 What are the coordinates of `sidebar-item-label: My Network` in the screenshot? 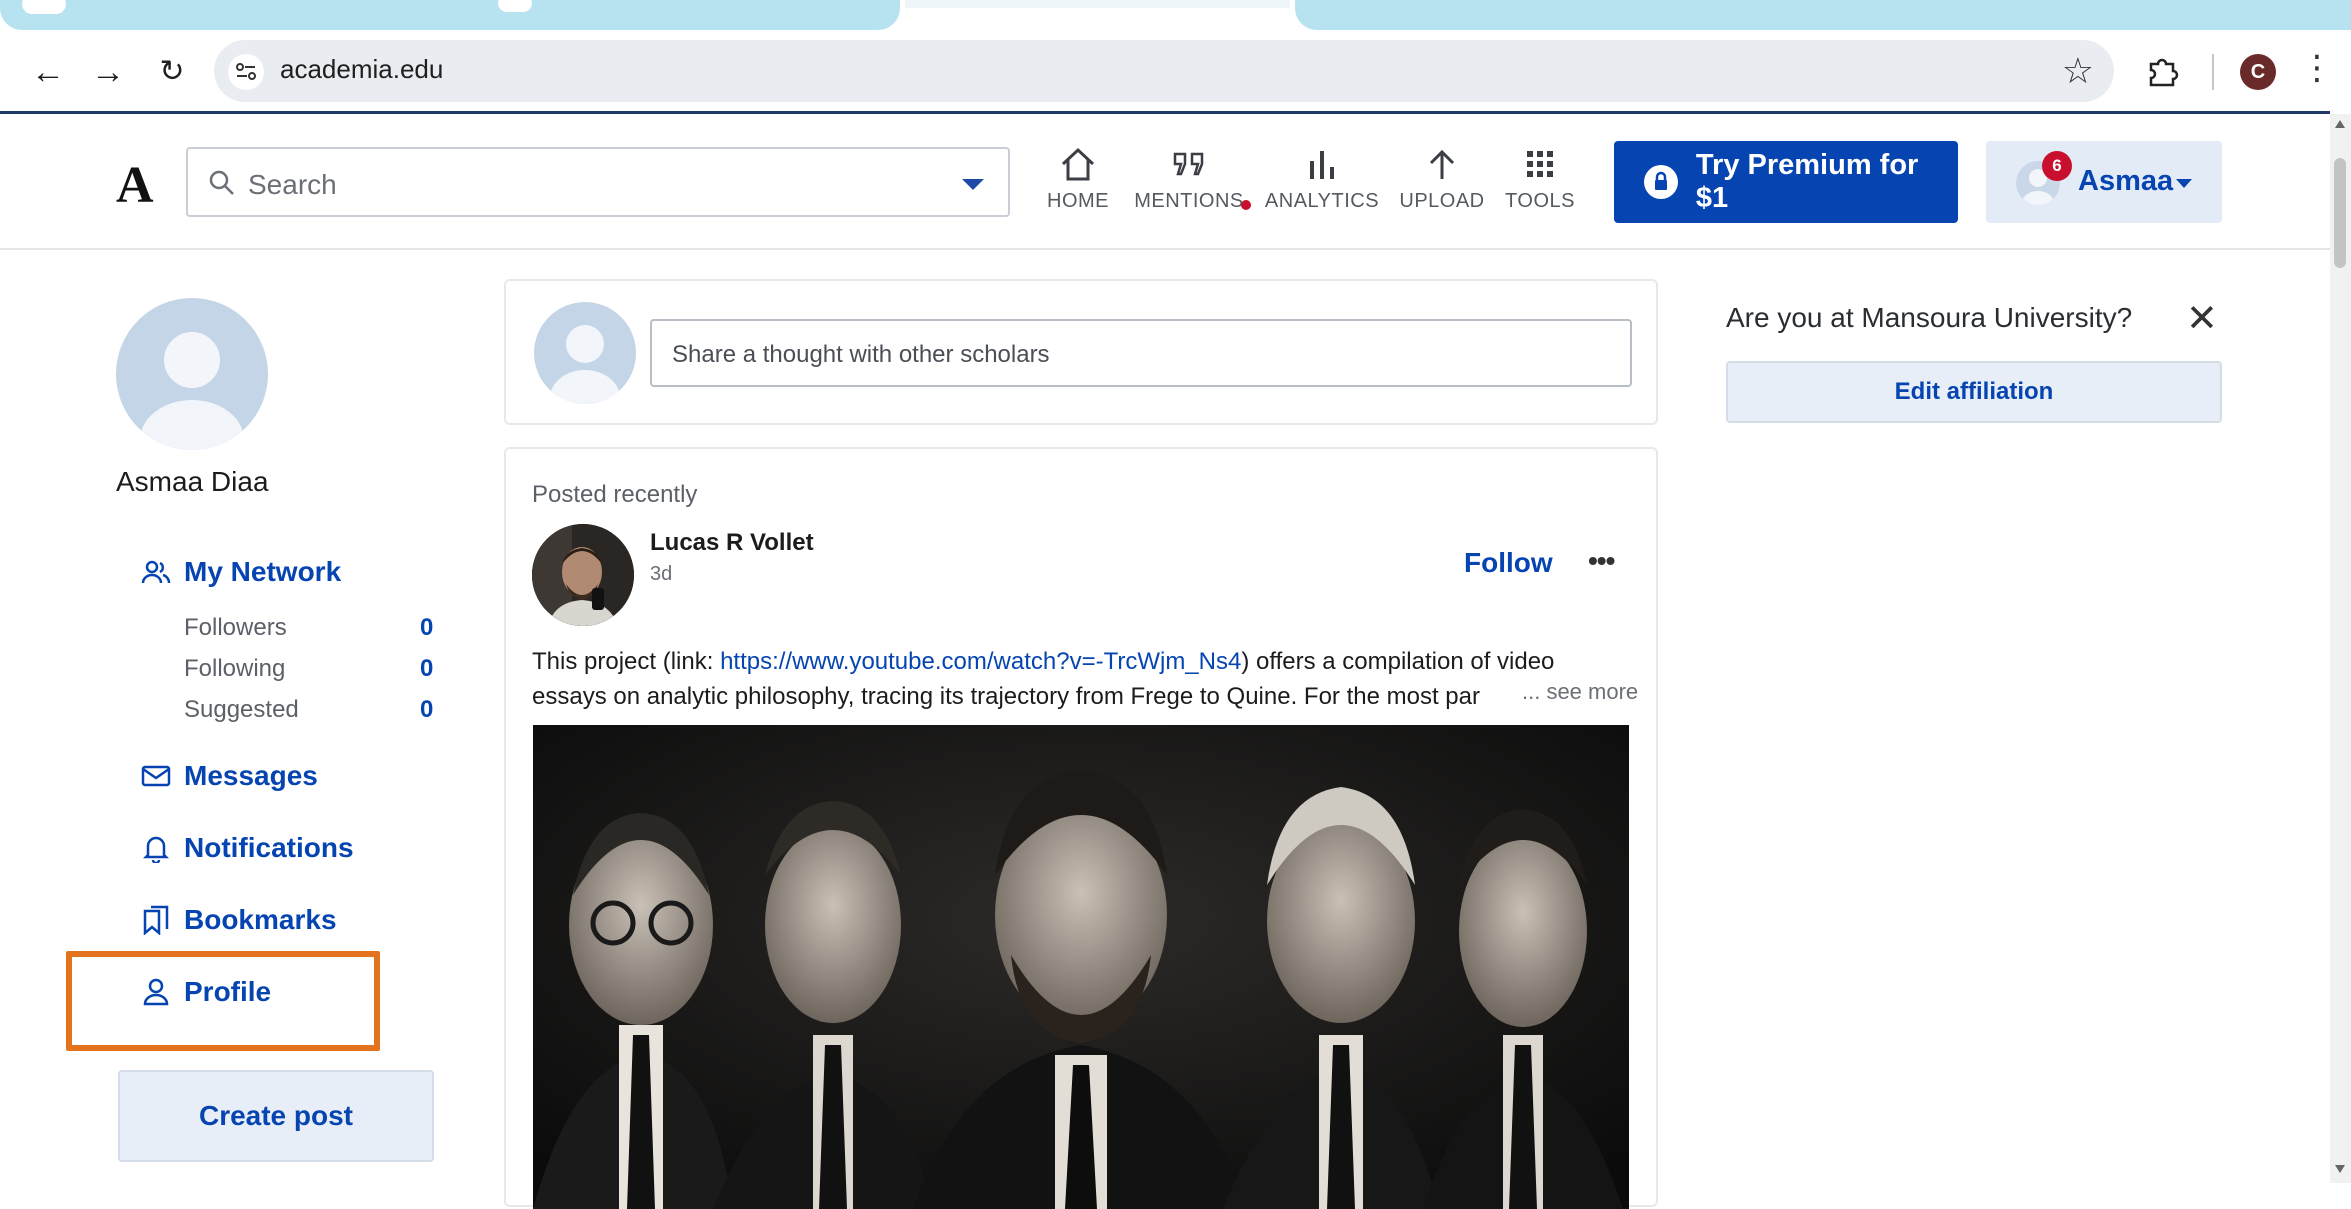 It's located at (263, 571).